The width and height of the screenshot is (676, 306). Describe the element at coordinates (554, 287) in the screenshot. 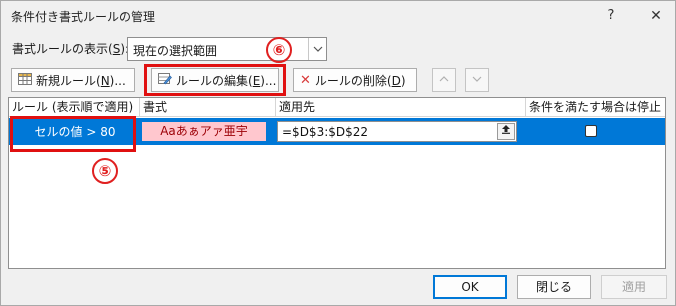

I see `close-button: 閉じる` at that location.